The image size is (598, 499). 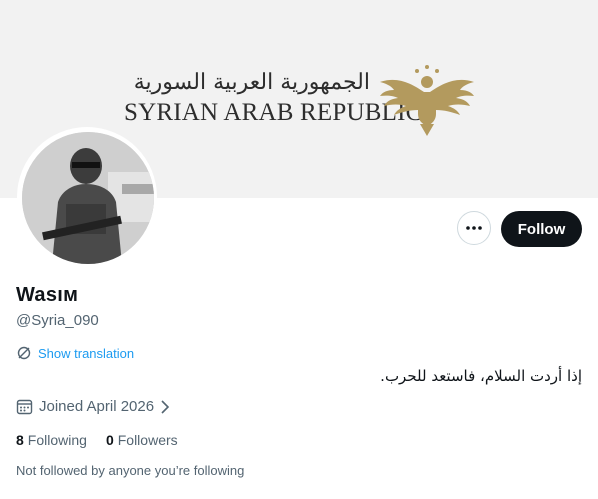 What do you see at coordinates (57, 440) in the screenshot?
I see `following-label: Following` at bounding box center [57, 440].